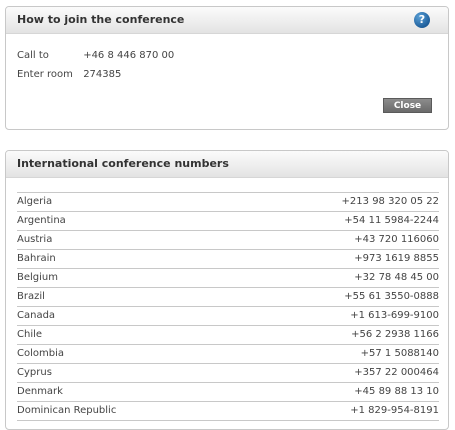  What do you see at coordinates (30, 334) in the screenshot?
I see `country-name: Chile` at bounding box center [30, 334].